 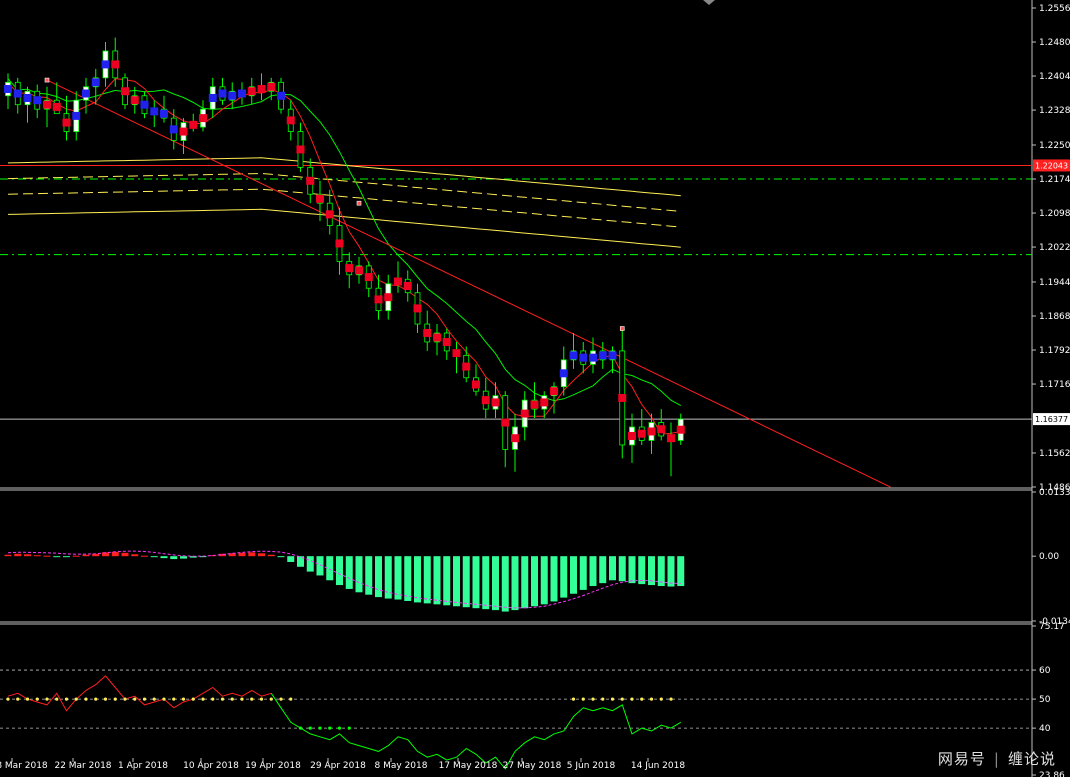 What do you see at coordinates (532, 766) in the screenshot?
I see `time-tick-label: 27 May 2018` at bounding box center [532, 766].